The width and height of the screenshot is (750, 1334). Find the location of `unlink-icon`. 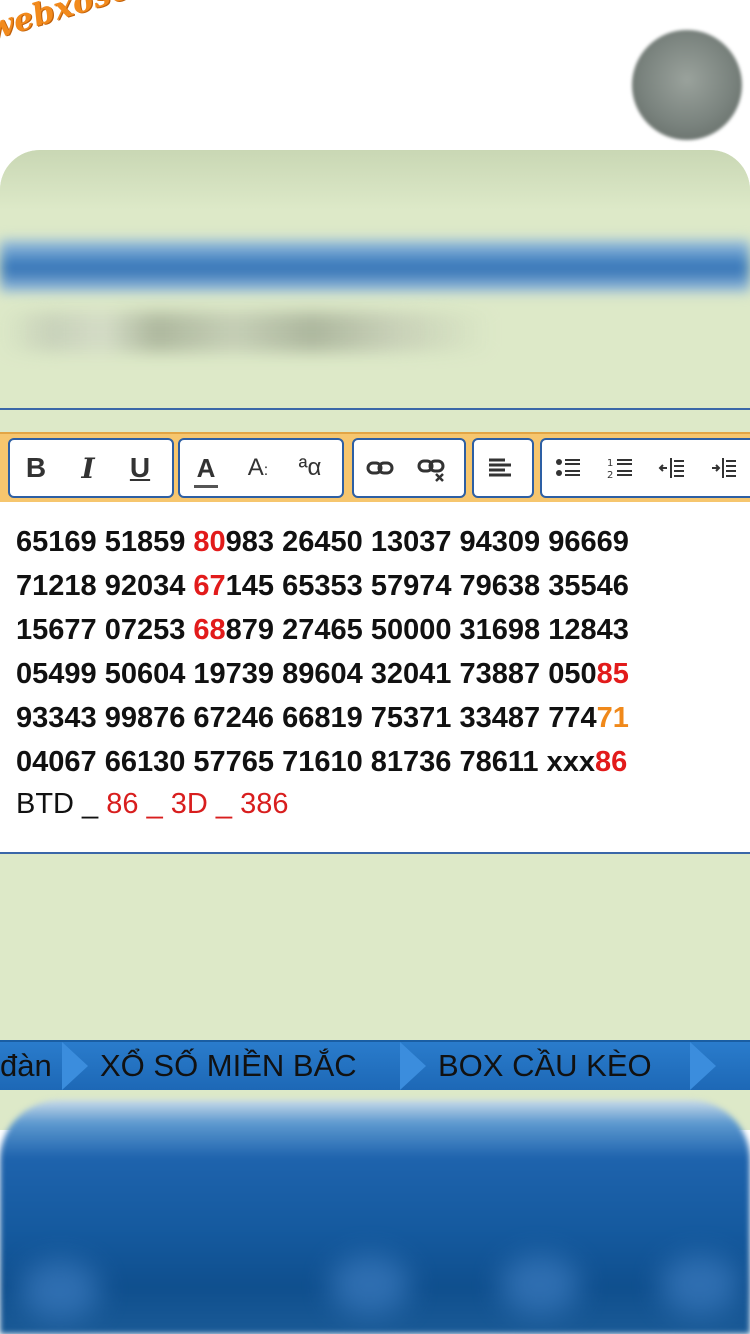

unlink-icon is located at coordinates (431, 470).